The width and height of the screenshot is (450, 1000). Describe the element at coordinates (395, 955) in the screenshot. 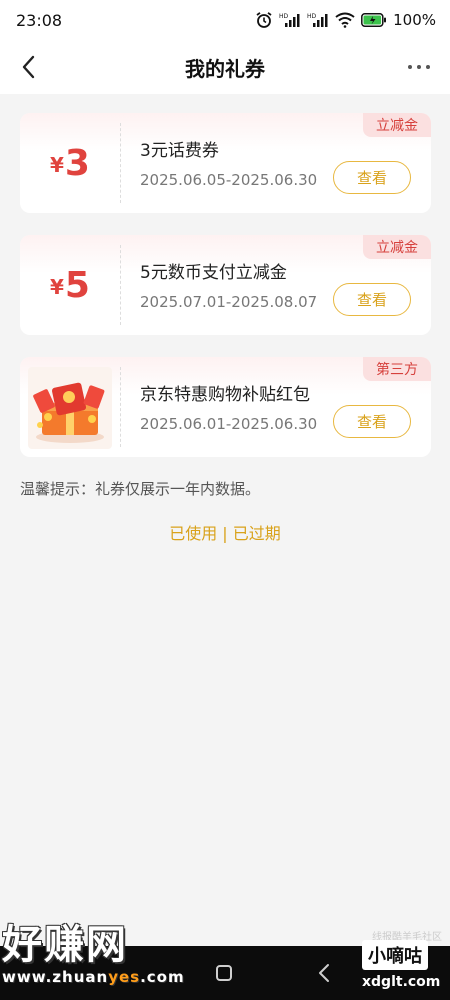

I see `watermark-tag: 小嘀咕` at that location.